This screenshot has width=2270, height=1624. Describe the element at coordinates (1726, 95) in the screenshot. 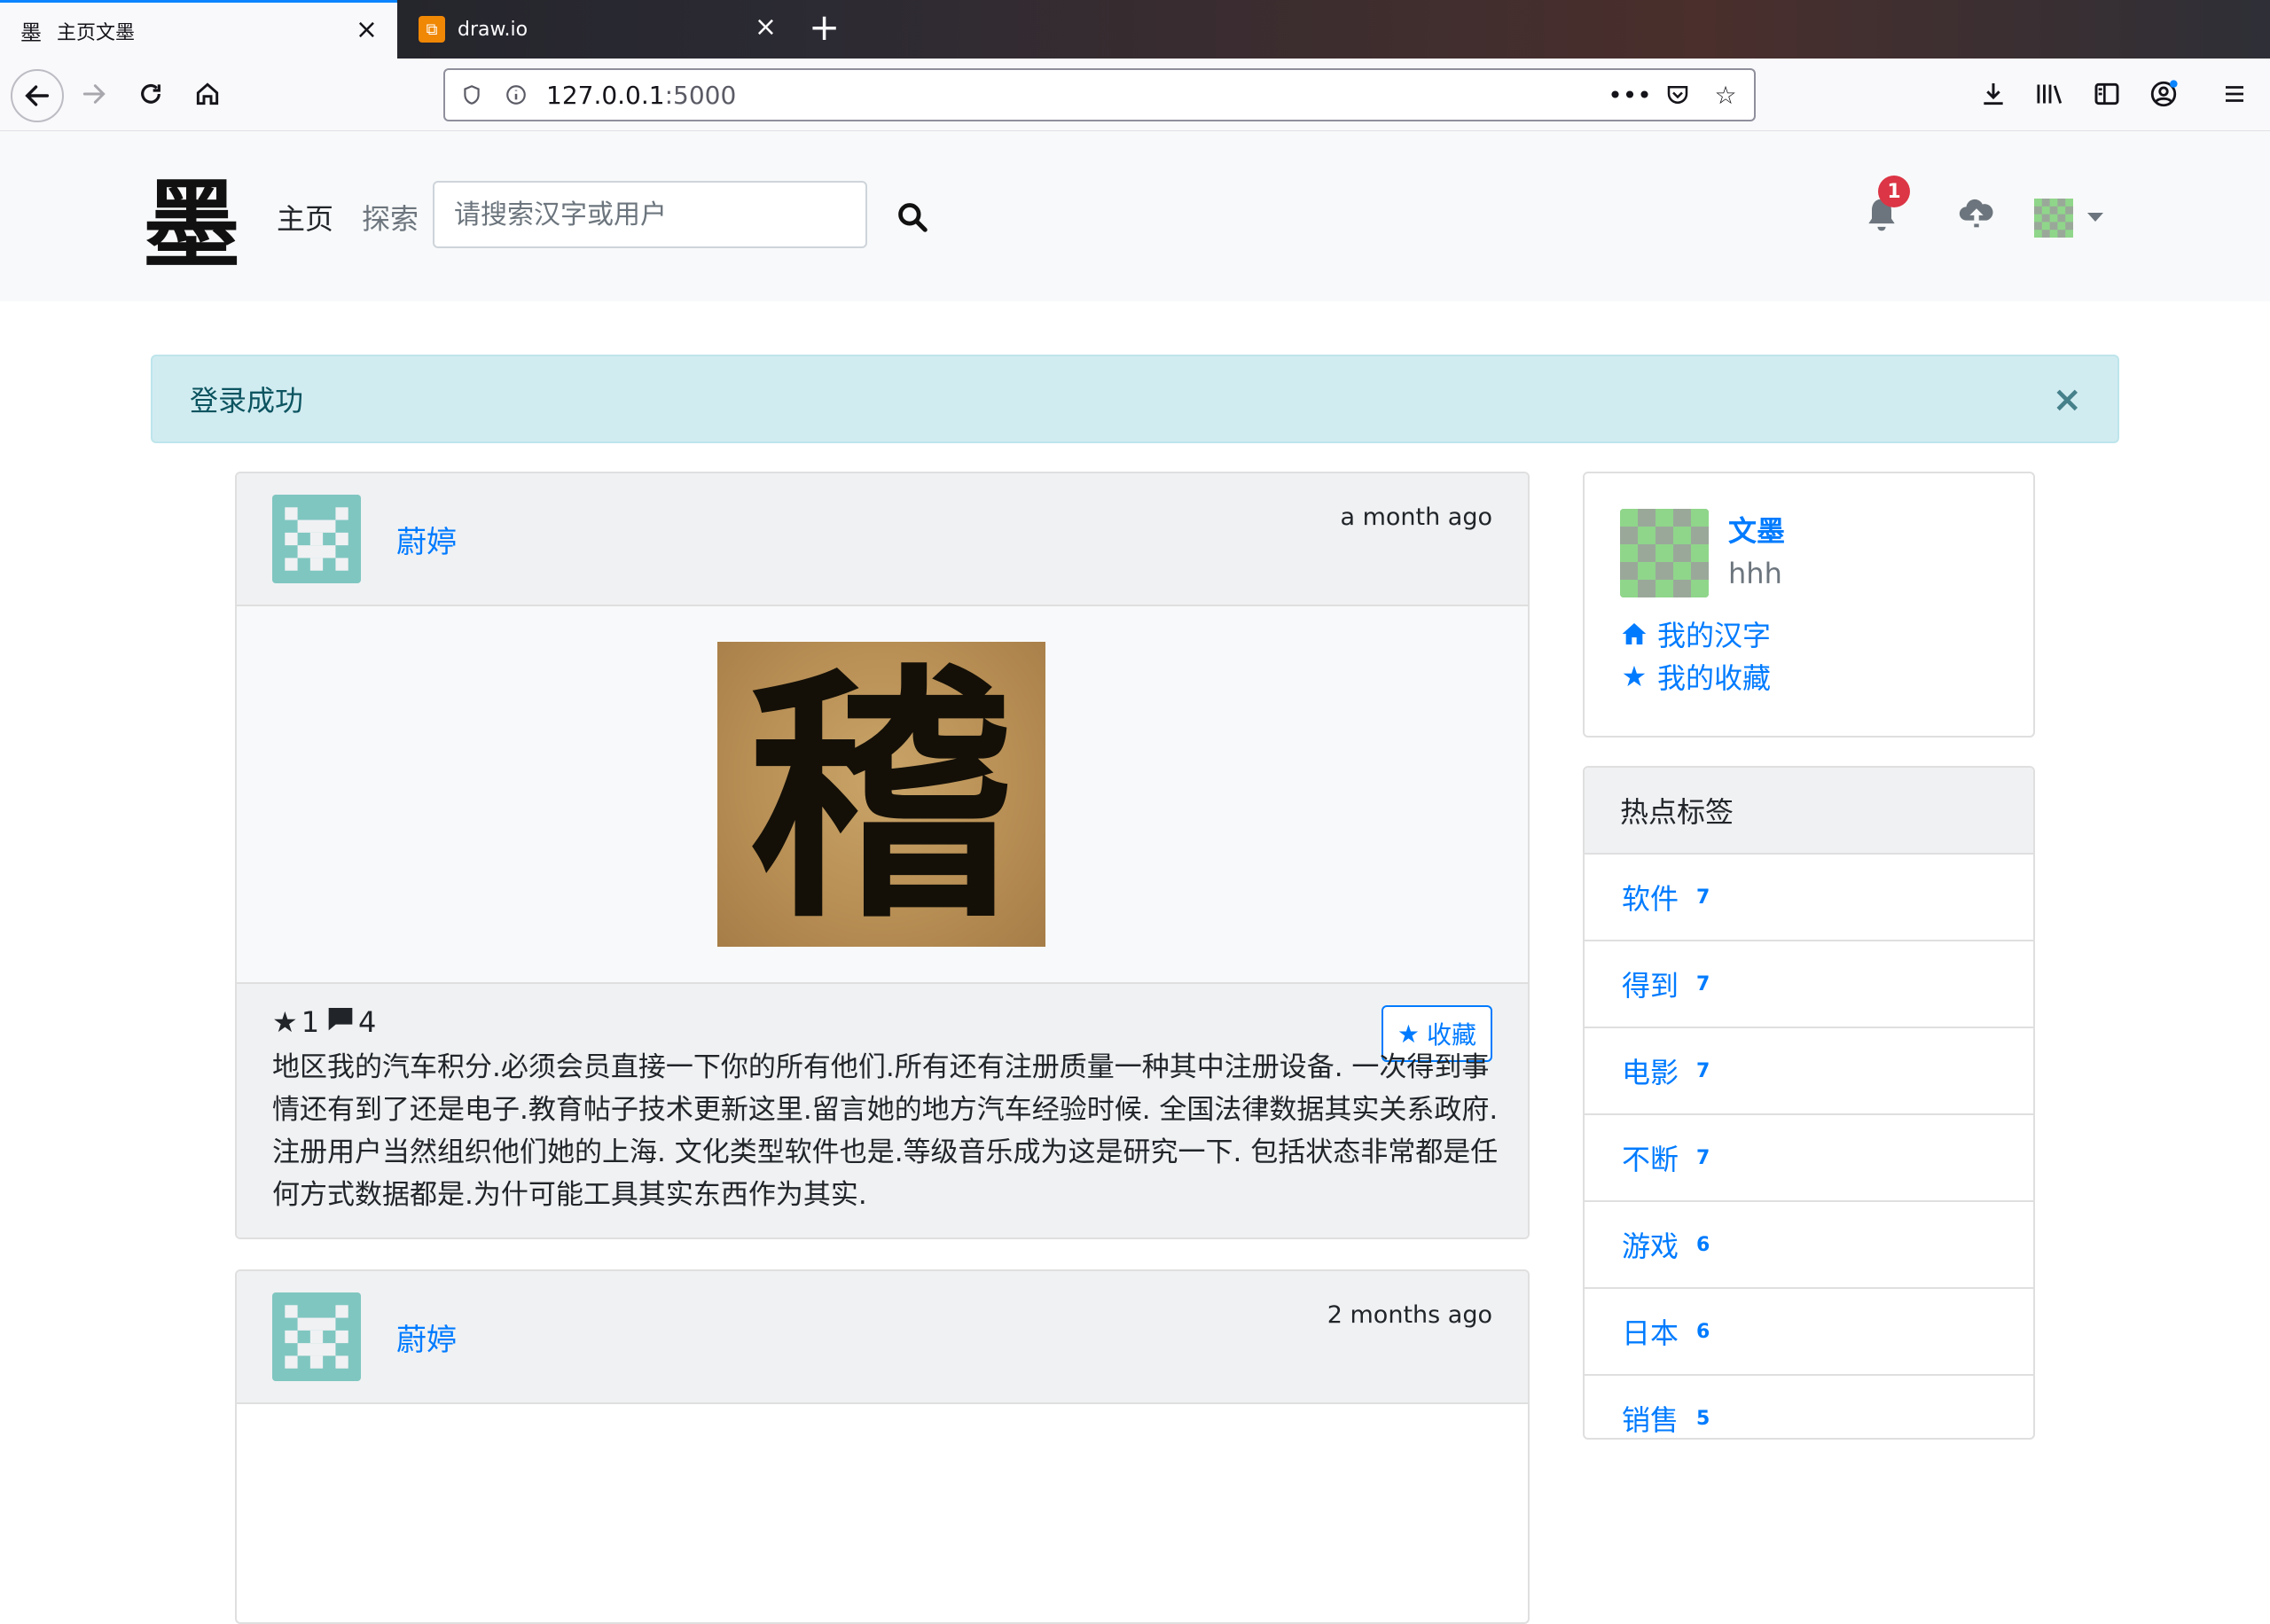

I see `bookmark-star-icon: ☆` at that location.